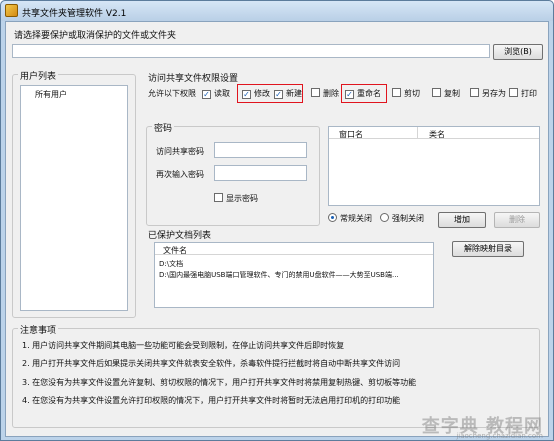 This screenshot has height=441, width=554. What do you see at coordinates (51, 94) in the screenshot?
I see `user-list-item-all: 所有用户` at bounding box center [51, 94].